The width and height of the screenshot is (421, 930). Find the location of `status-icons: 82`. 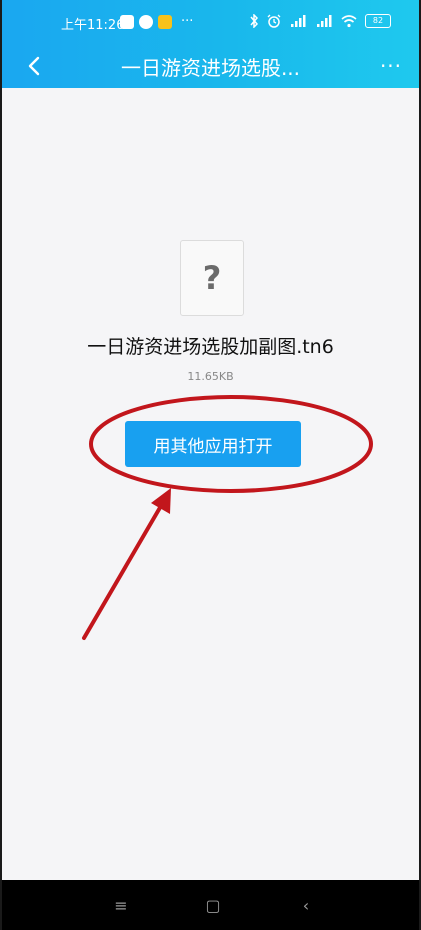

status-icons: 82 is located at coordinates (320, 21).